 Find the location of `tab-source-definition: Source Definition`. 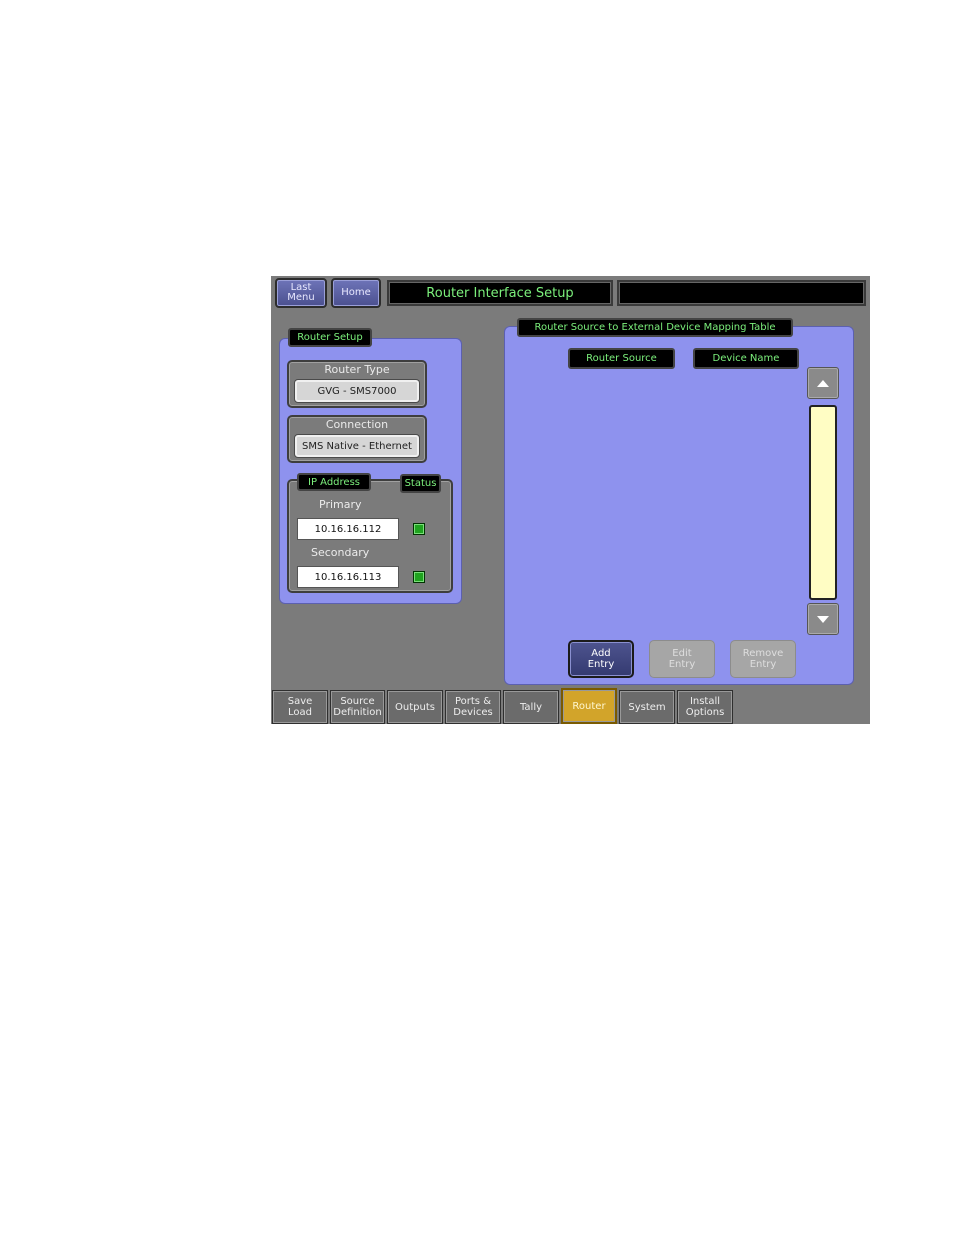

tab-source-definition: Source Definition is located at coordinates (357, 707).